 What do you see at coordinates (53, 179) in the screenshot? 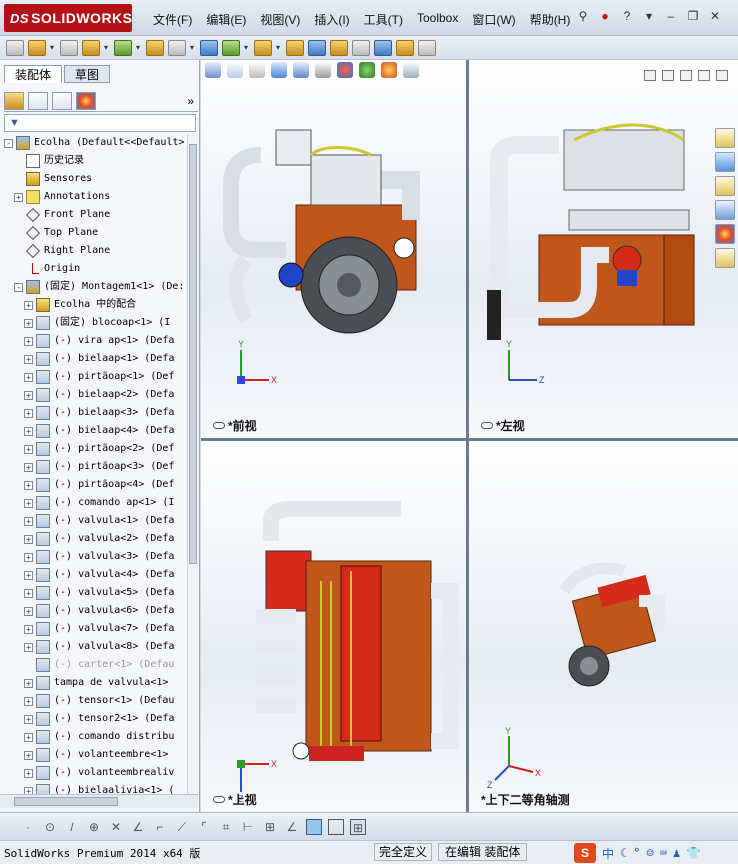
I see `tree-item: Sensores` at bounding box center [53, 179].